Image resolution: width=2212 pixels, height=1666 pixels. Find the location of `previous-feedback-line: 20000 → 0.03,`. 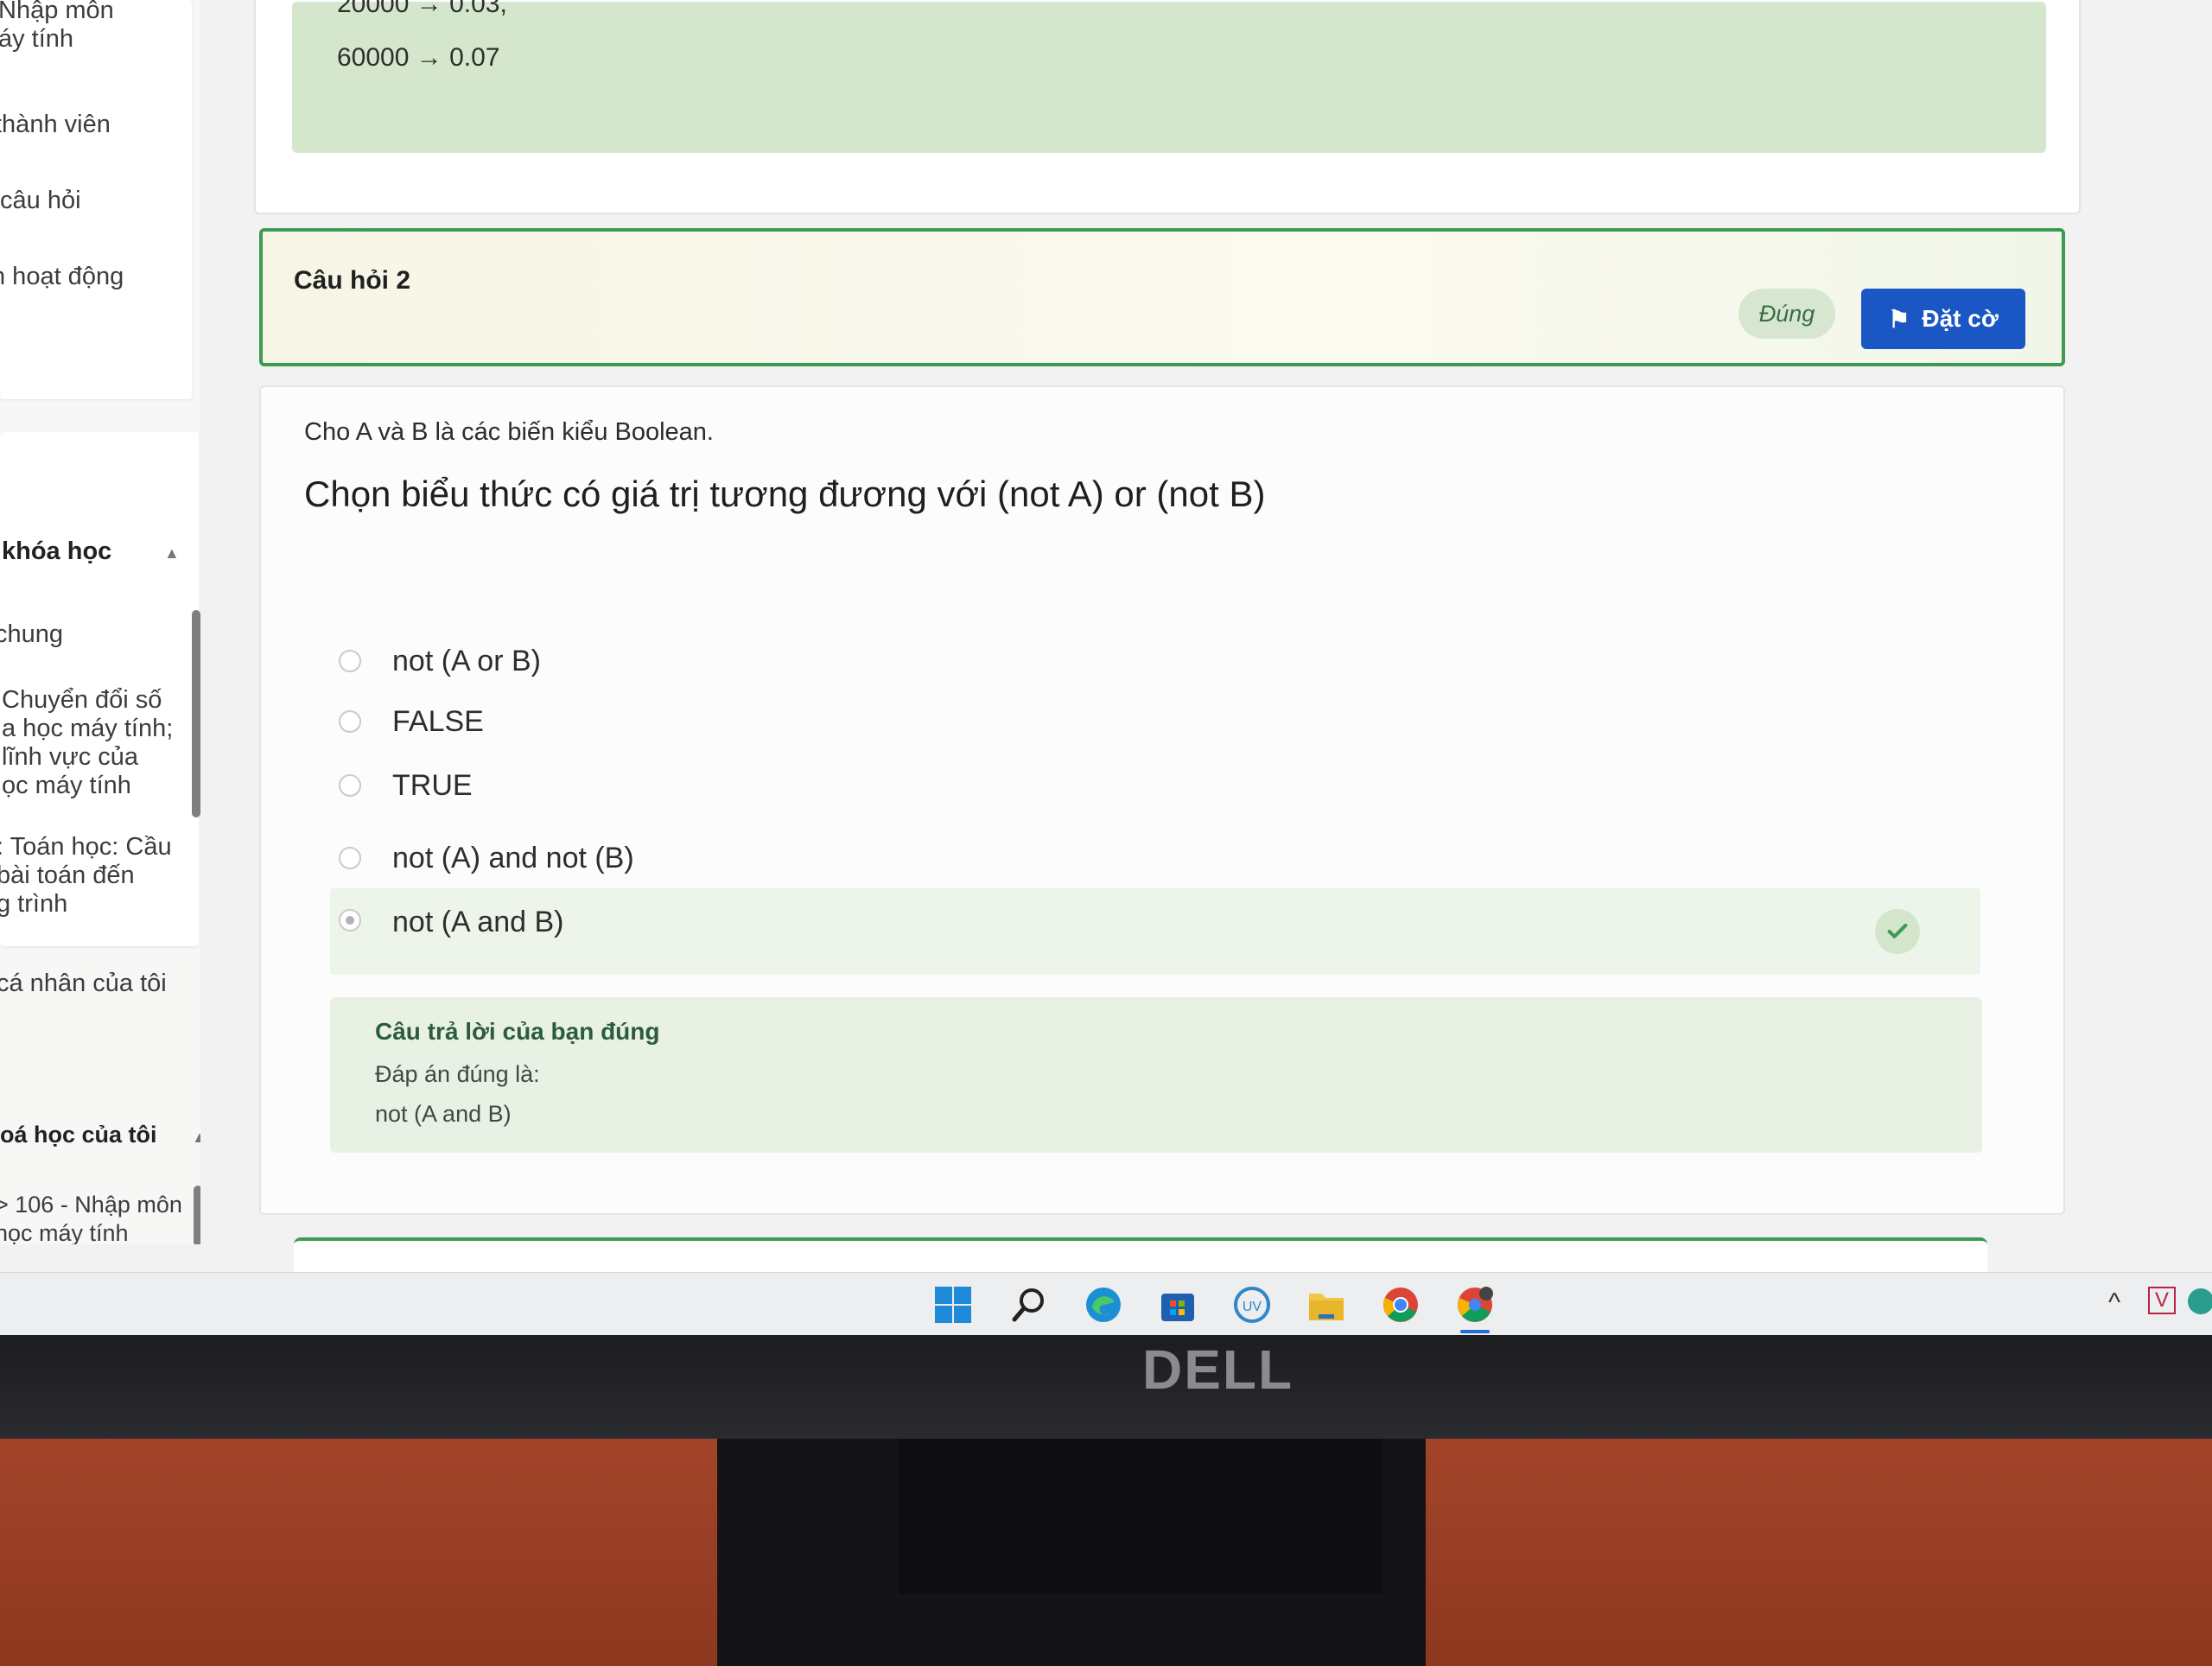

previous-feedback-line: 20000 → 0.03, is located at coordinates (422, 9).